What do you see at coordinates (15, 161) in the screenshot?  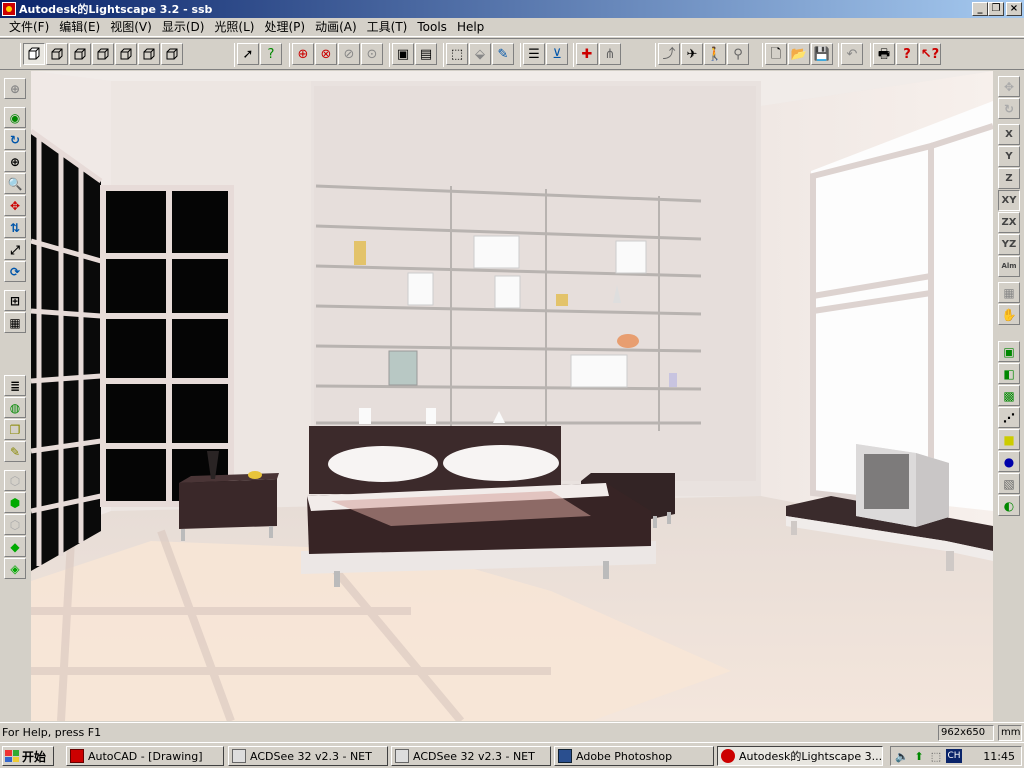 I see `zoom-in-icon: ⊕` at bounding box center [15, 161].